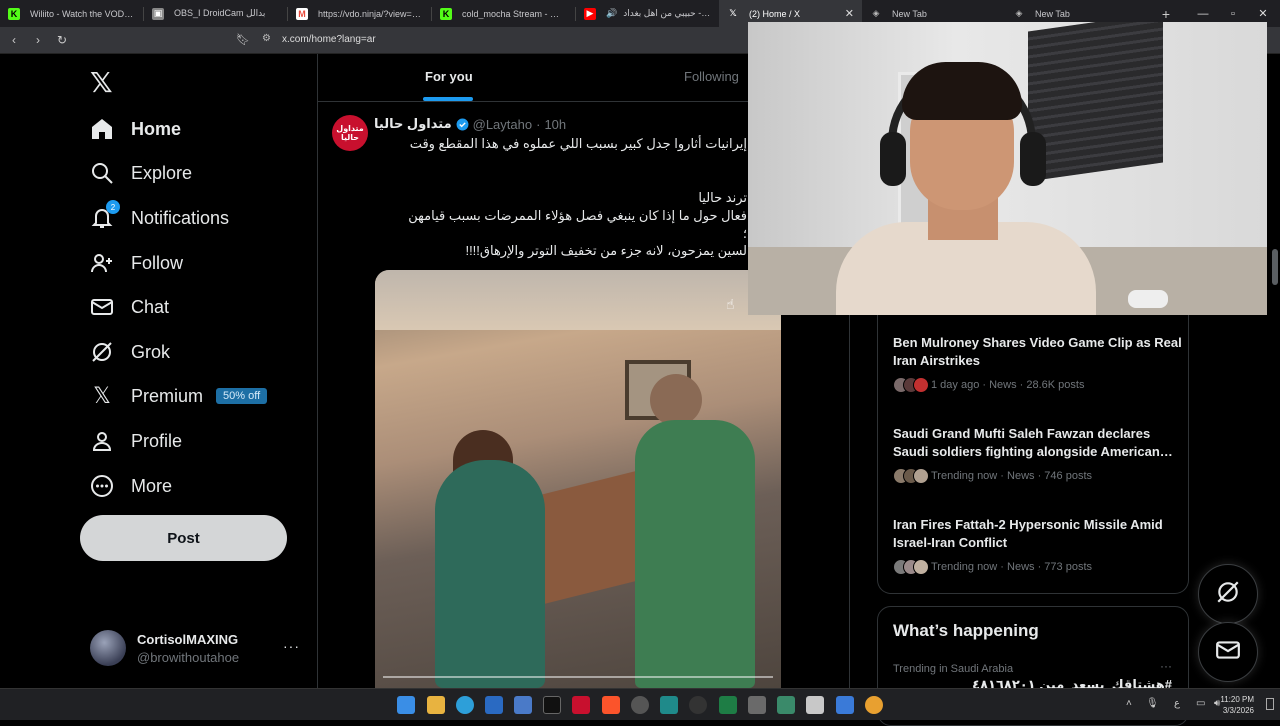 Image resolution: width=1280 pixels, height=726 pixels. Describe the element at coordinates (611, 705) in the screenshot. I see `brave-icon` at that location.